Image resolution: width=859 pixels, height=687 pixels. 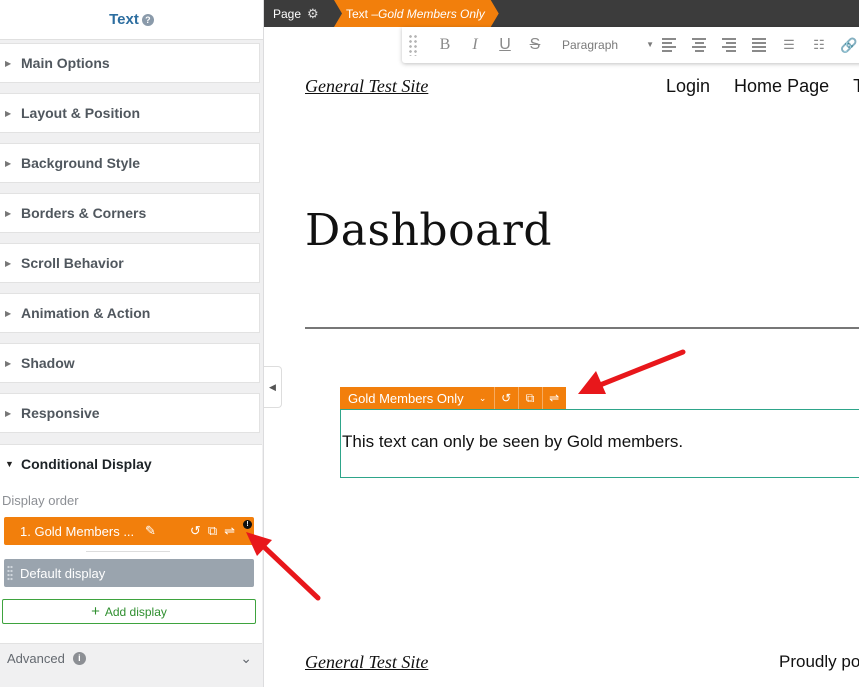 I want to click on section-label: Scroll Behavior, so click(x=72, y=263).